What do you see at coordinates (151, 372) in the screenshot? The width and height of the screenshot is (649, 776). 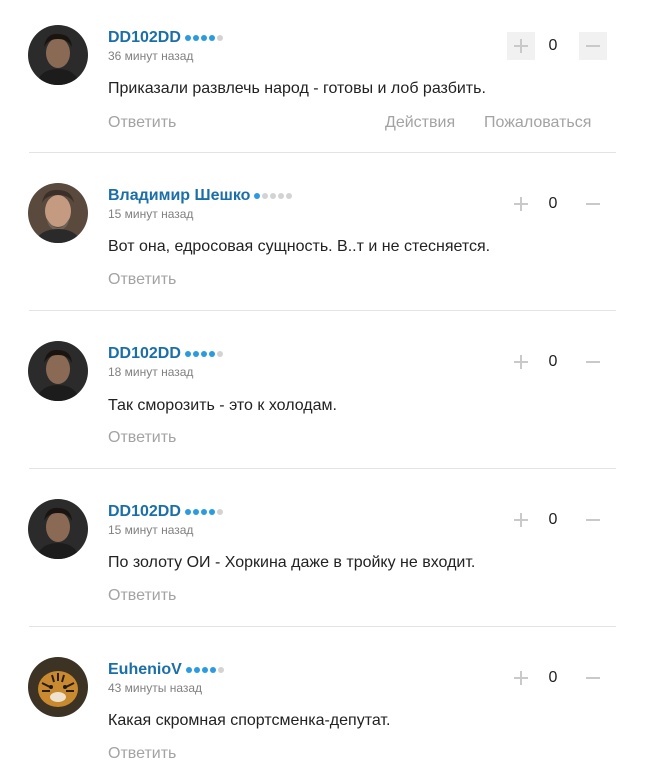 I see `comment-time: 18 минут назад` at bounding box center [151, 372].